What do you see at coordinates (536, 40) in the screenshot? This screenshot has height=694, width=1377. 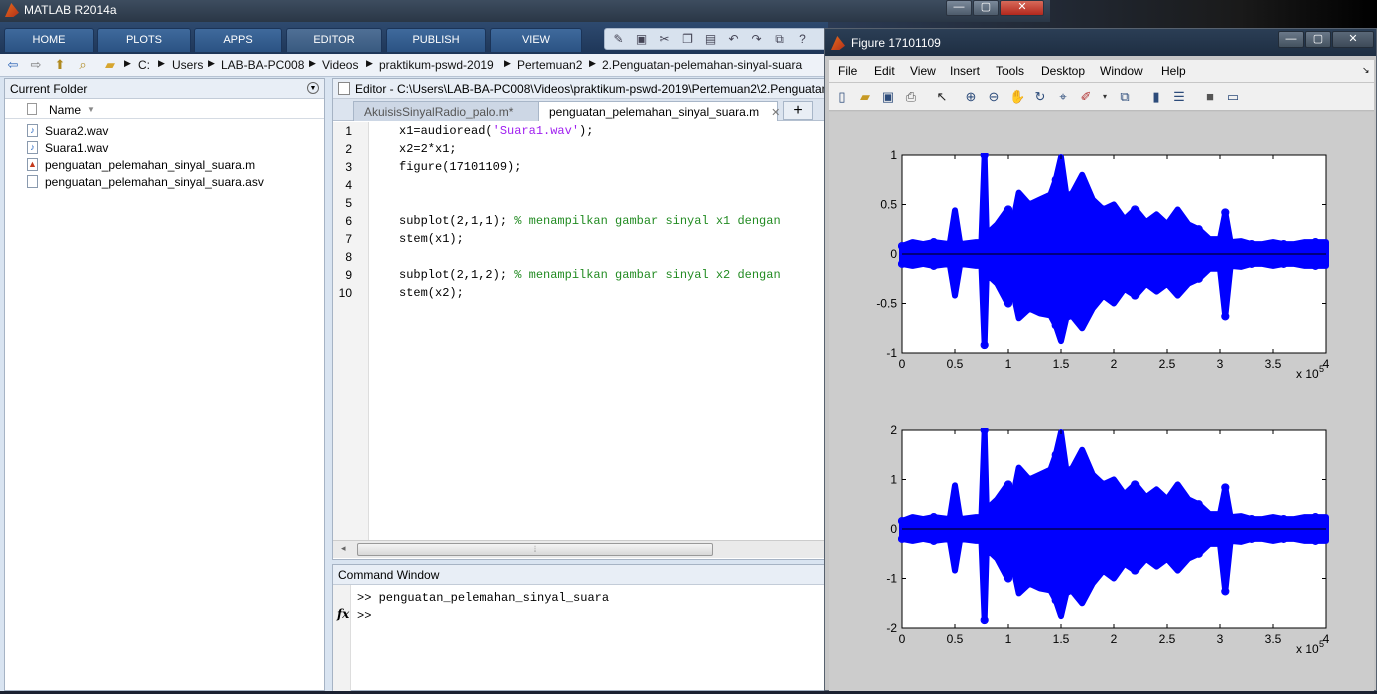 I see `tab-view: VIEW` at bounding box center [536, 40].